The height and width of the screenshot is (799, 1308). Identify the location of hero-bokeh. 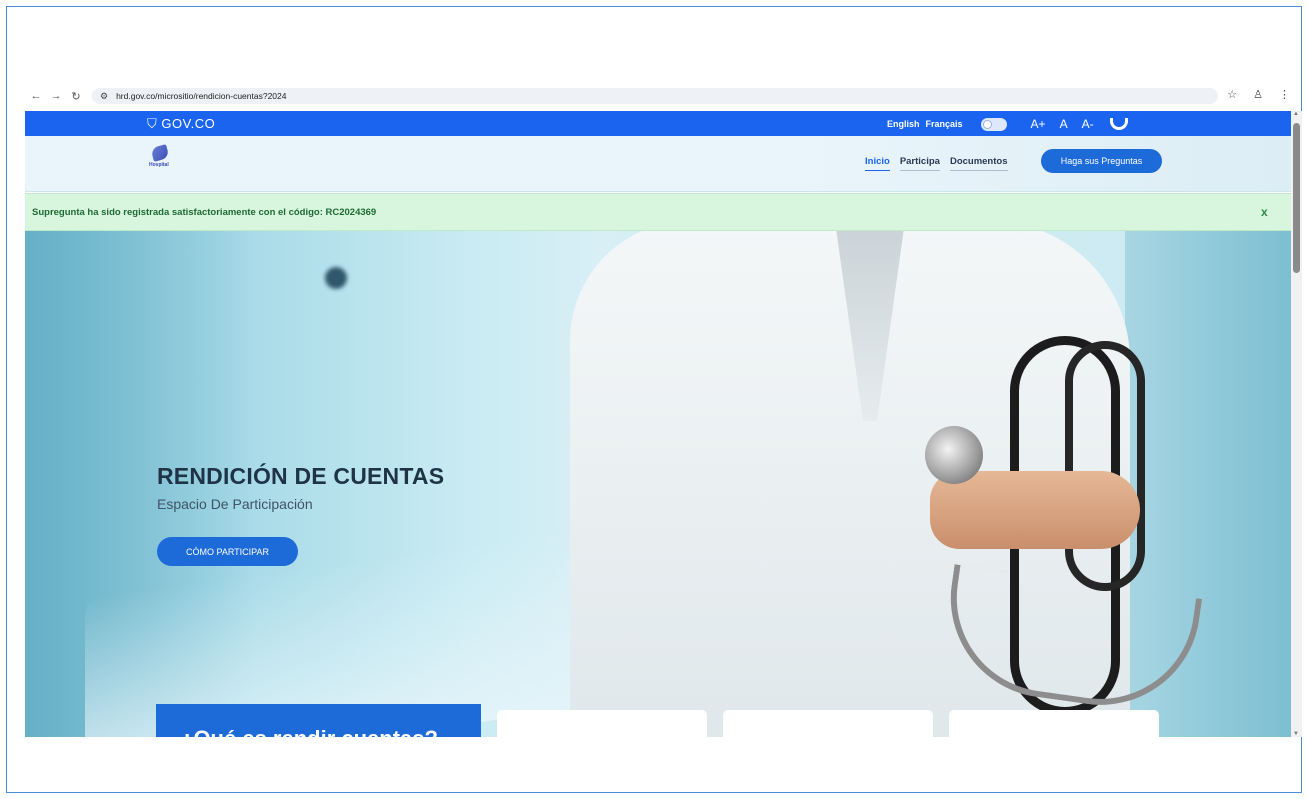
(336, 278).